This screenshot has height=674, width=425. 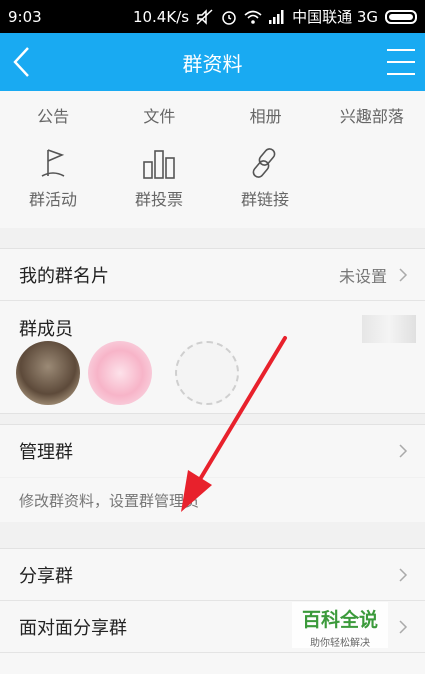 I want to click on group-card-value: 未设置, so click(x=362, y=276).